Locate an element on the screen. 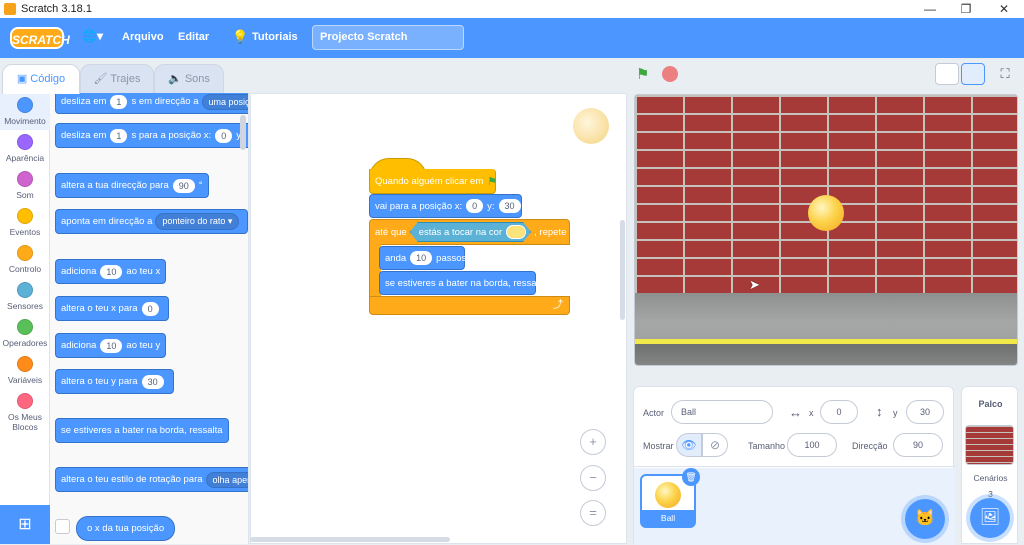  show-label: Mostrar is located at coordinates (658, 446).